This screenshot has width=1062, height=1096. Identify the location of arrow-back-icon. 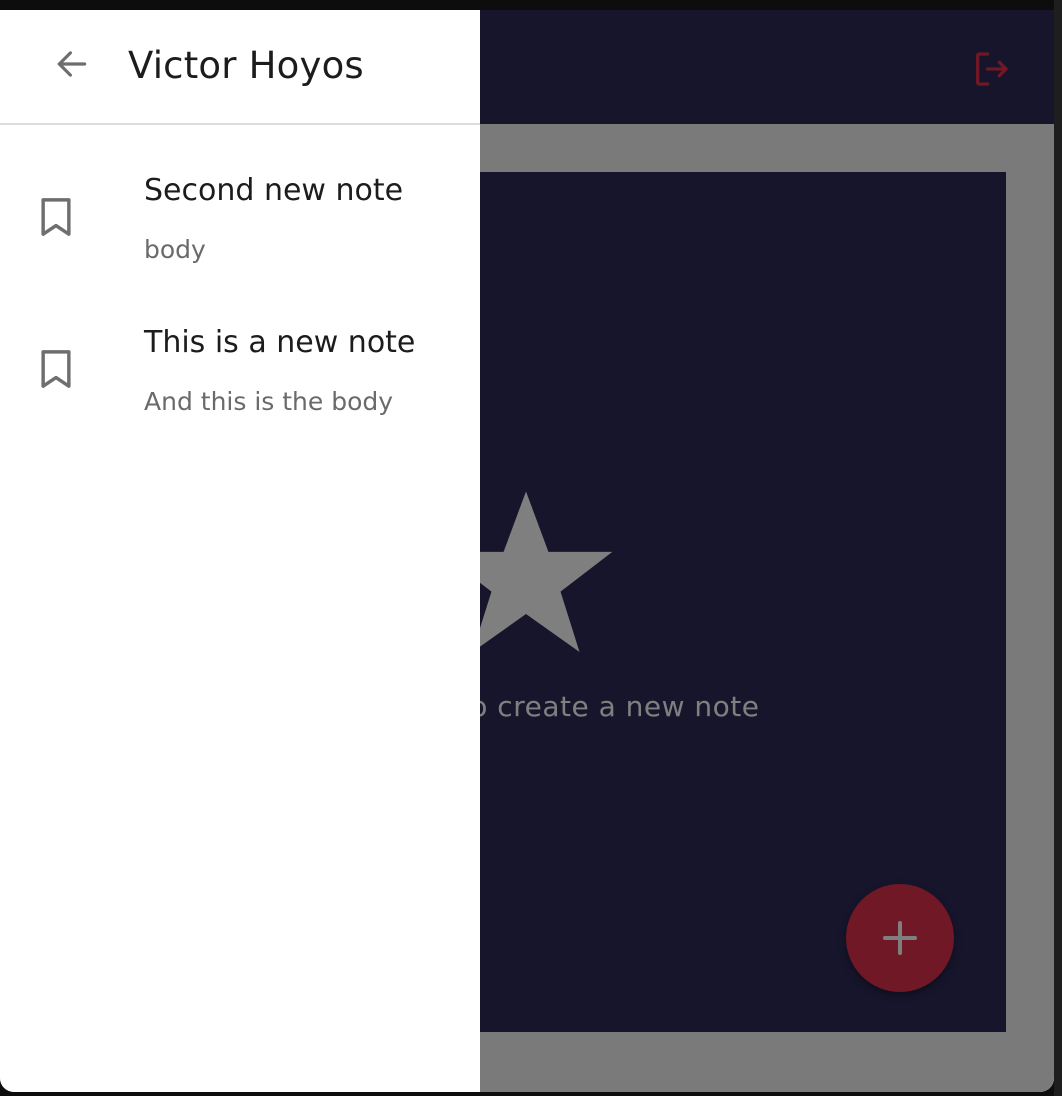
(72, 64).